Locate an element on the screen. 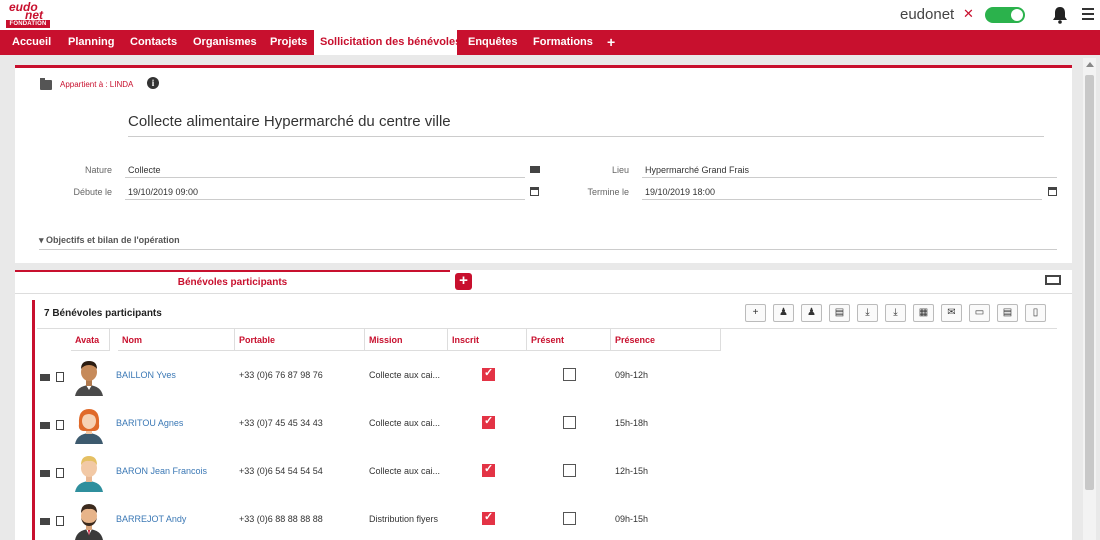 This screenshot has height=540, width=1100. participant-name: BAILLON Yves is located at coordinates (146, 375).